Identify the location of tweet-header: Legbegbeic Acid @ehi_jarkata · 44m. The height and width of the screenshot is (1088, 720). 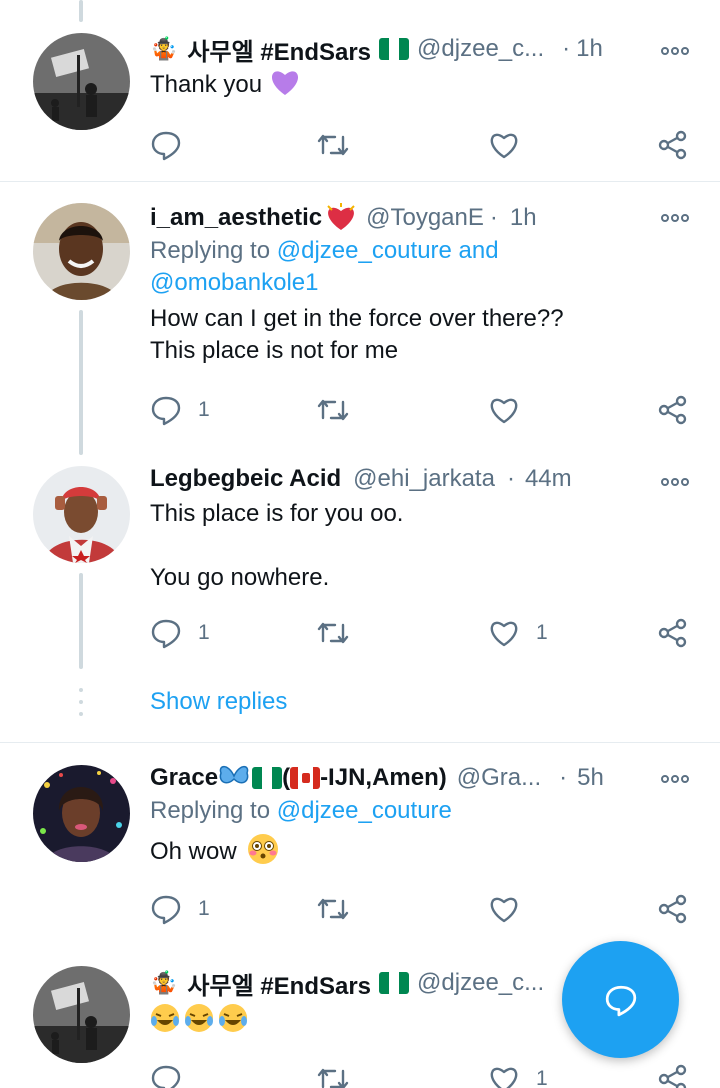
(361, 479).